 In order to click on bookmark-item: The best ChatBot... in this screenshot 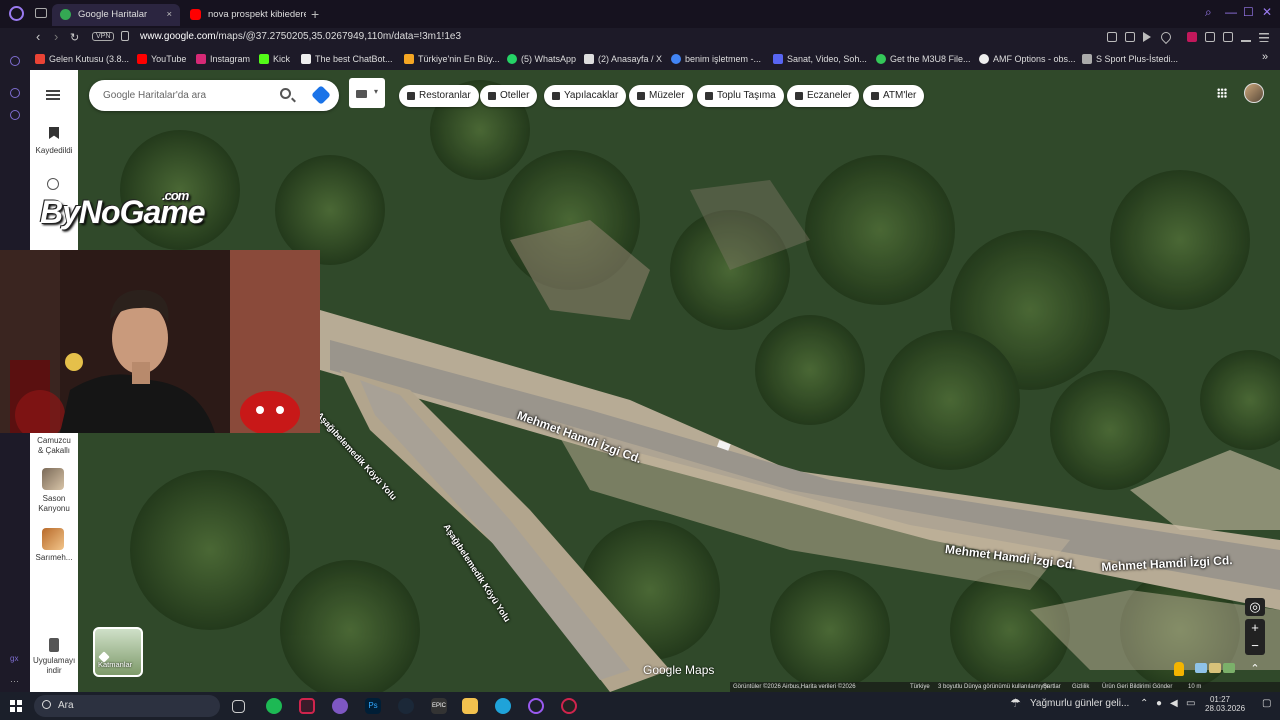, I will do `click(347, 59)`.